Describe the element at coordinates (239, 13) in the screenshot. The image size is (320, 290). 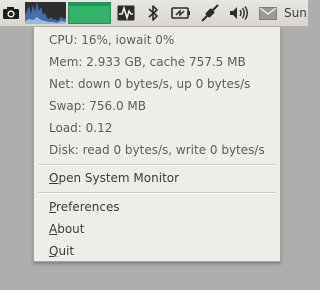
I see `volume-icon` at that location.